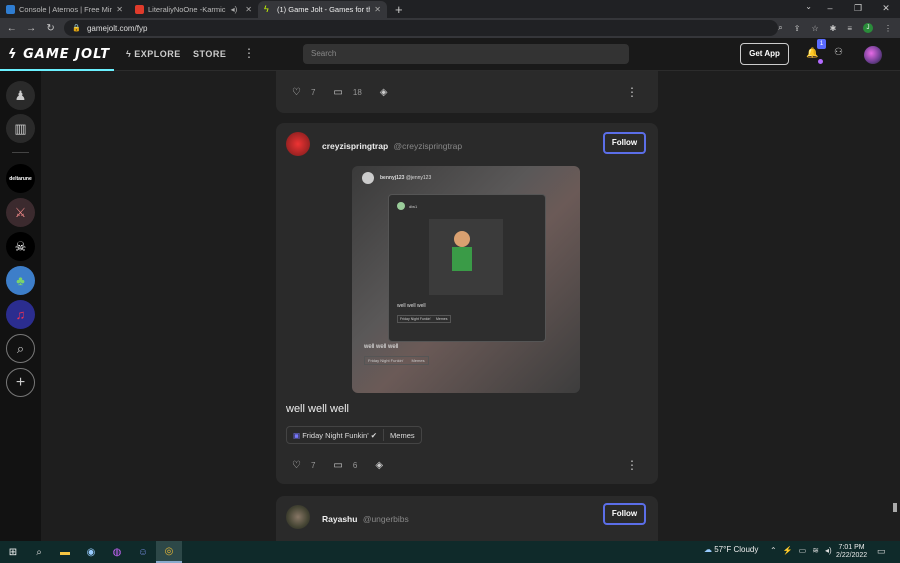  I want to click on sidebar-search-icon: ⌕, so click(20, 348).